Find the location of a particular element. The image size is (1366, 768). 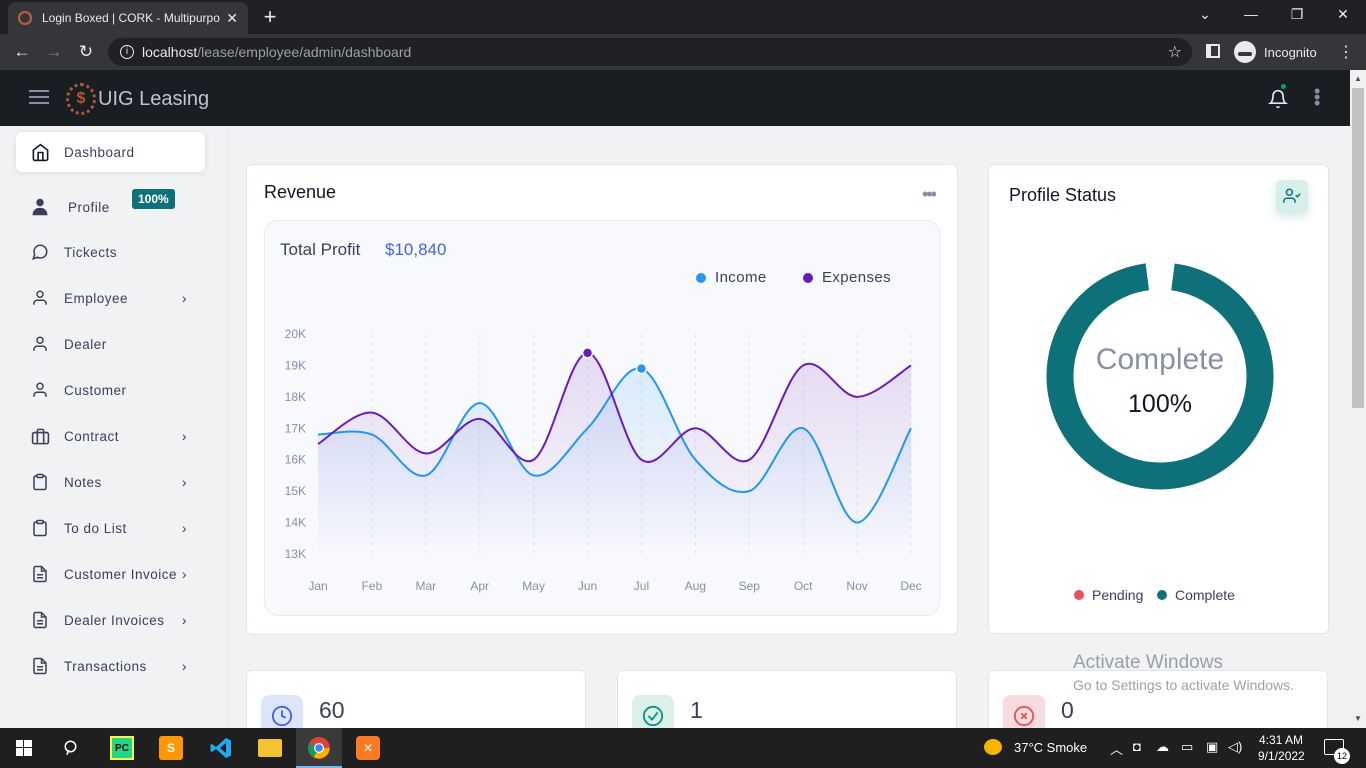

onedrive-icon: ☁ is located at coordinates (1162, 747).